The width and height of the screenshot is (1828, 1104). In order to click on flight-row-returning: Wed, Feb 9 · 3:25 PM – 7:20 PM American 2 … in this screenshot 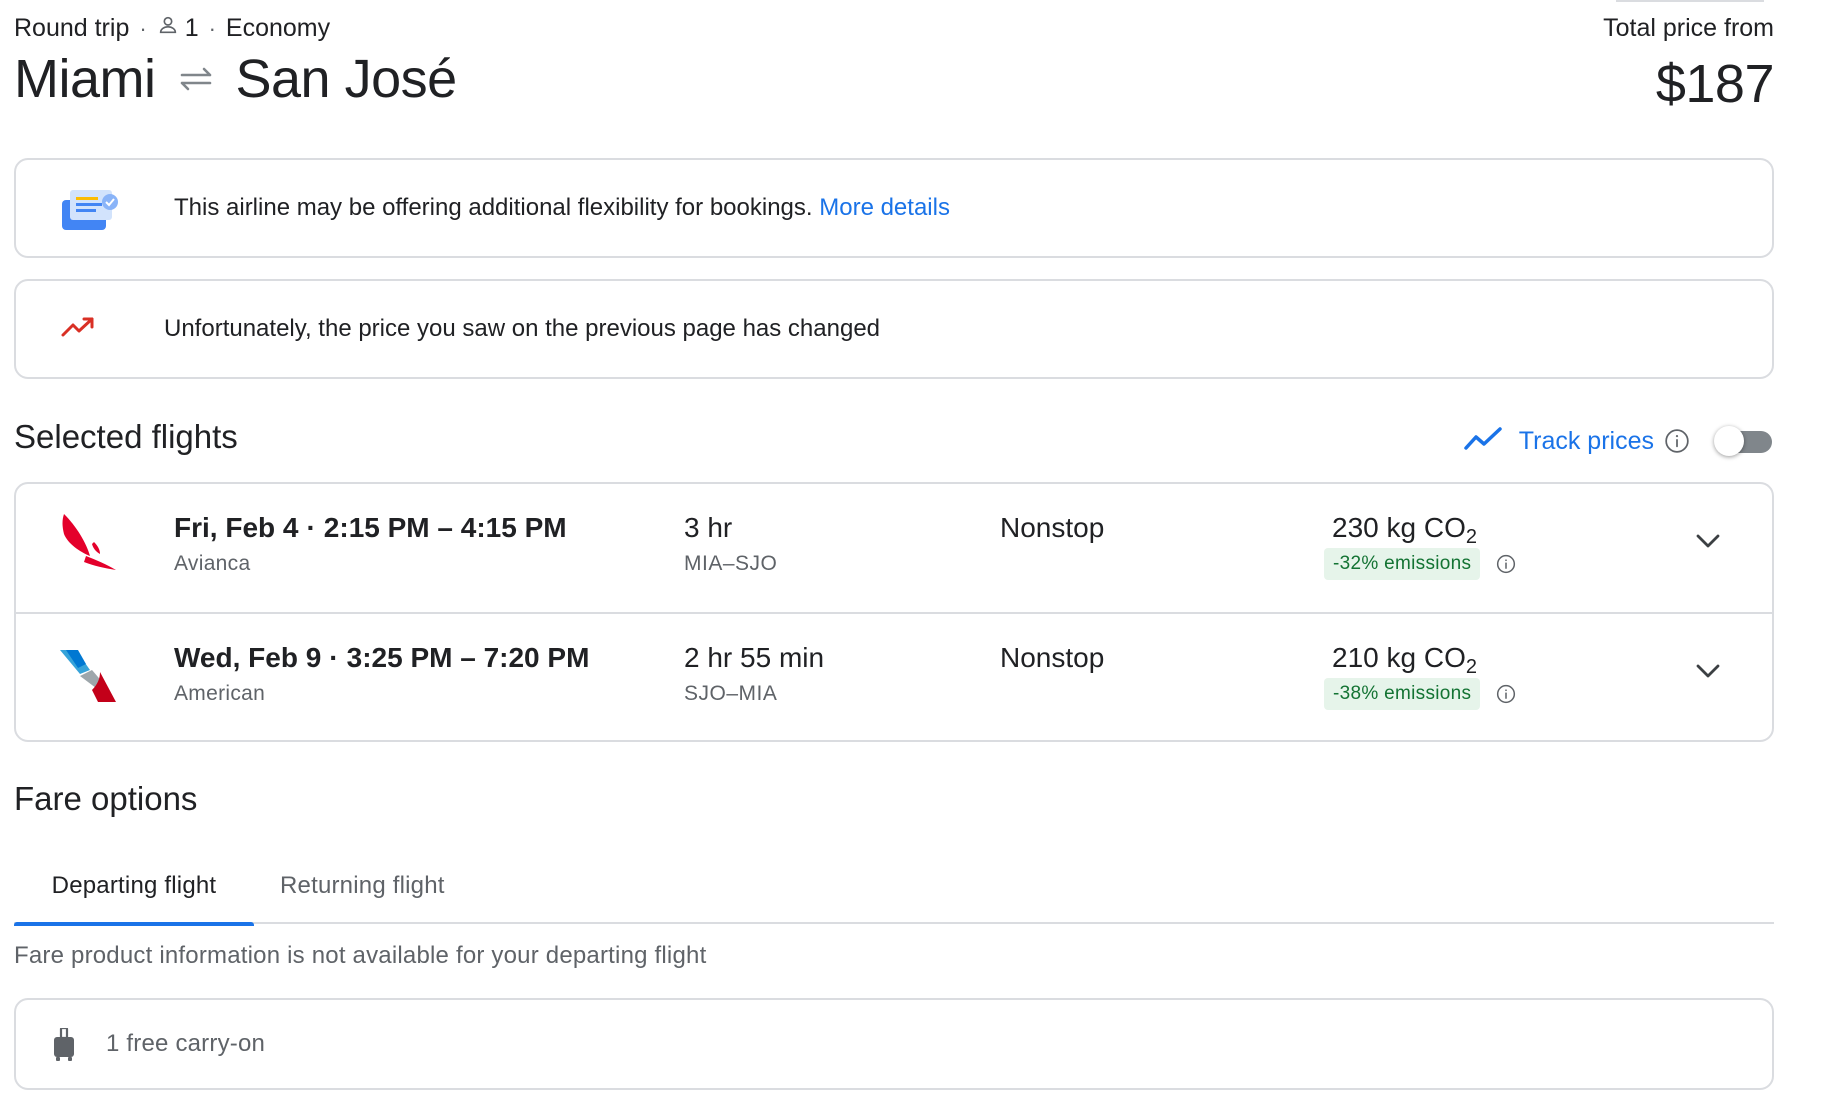, I will do `click(894, 676)`.